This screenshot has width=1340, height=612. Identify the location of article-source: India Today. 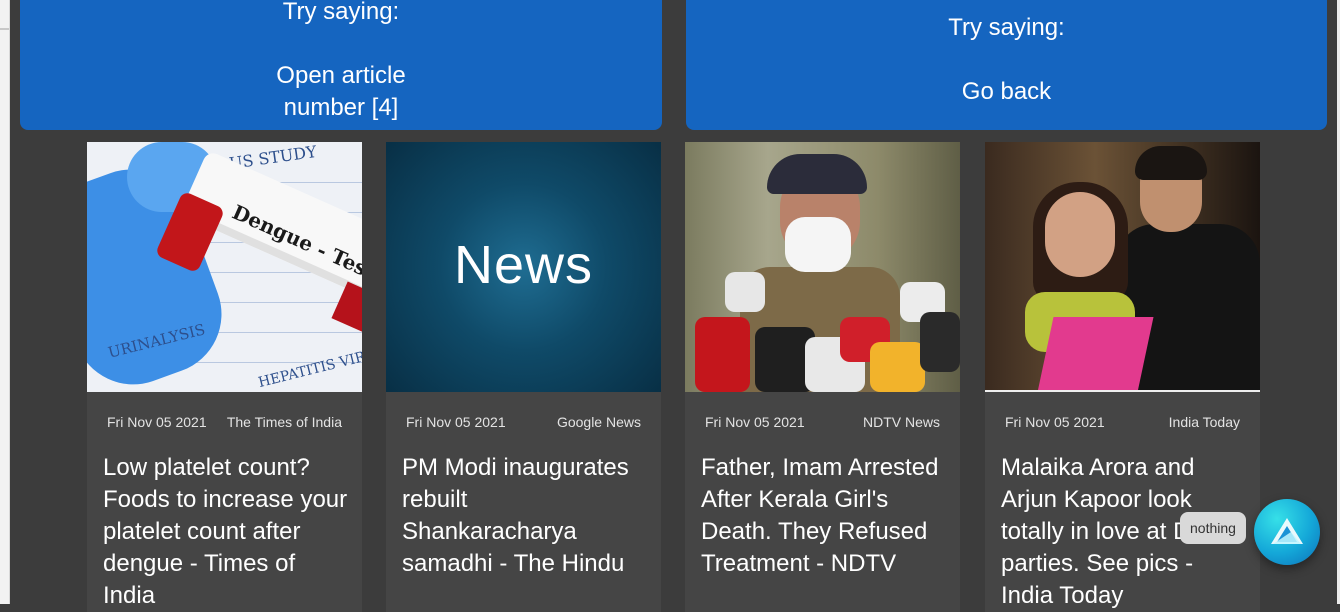
(1204, 422).